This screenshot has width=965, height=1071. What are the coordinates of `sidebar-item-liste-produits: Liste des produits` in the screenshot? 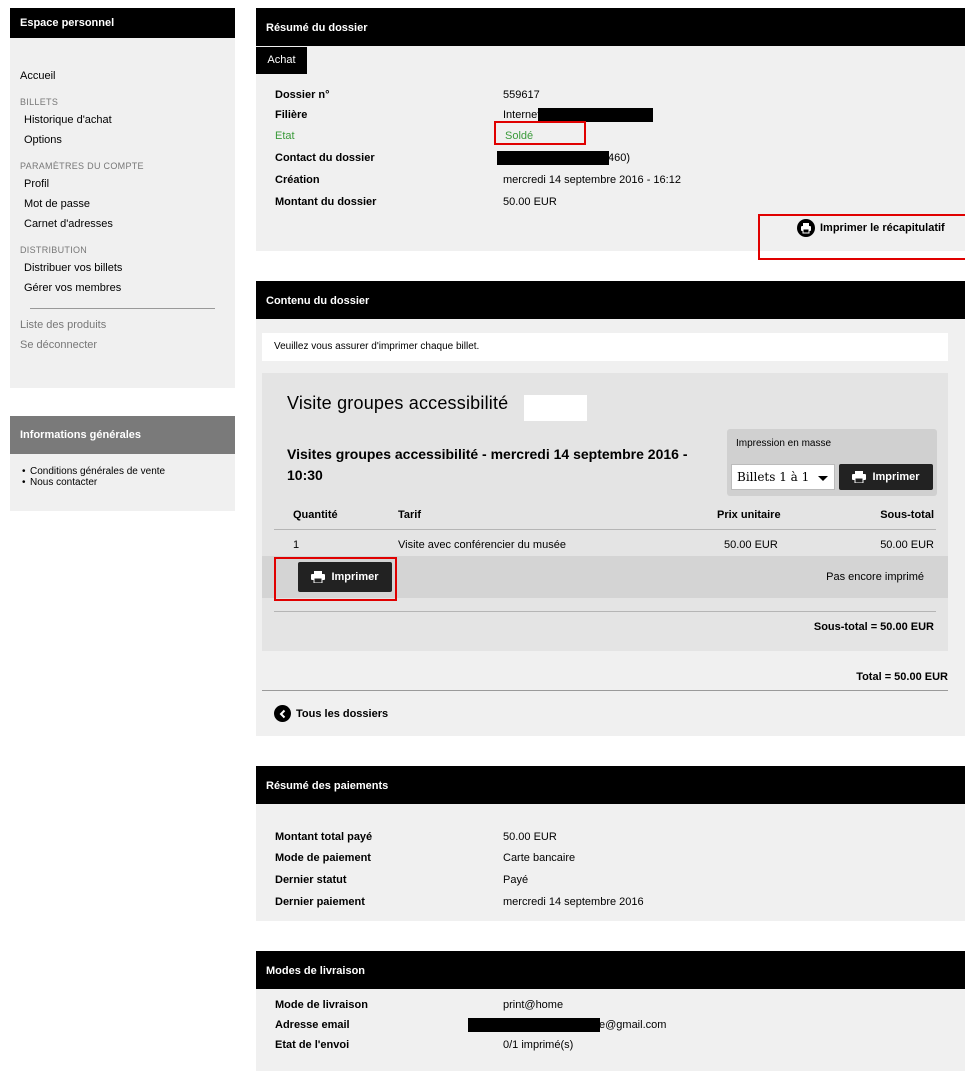 It's located at (122, 325).